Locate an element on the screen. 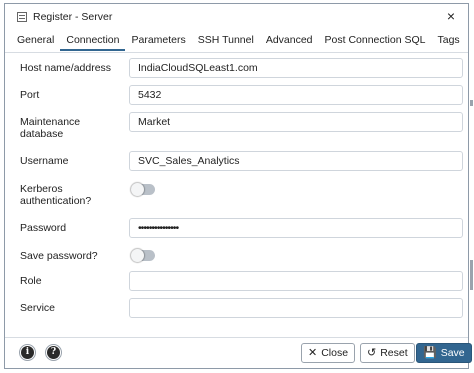  dialog-titlebar: Register - Server × is located at coordinates (236, 17).